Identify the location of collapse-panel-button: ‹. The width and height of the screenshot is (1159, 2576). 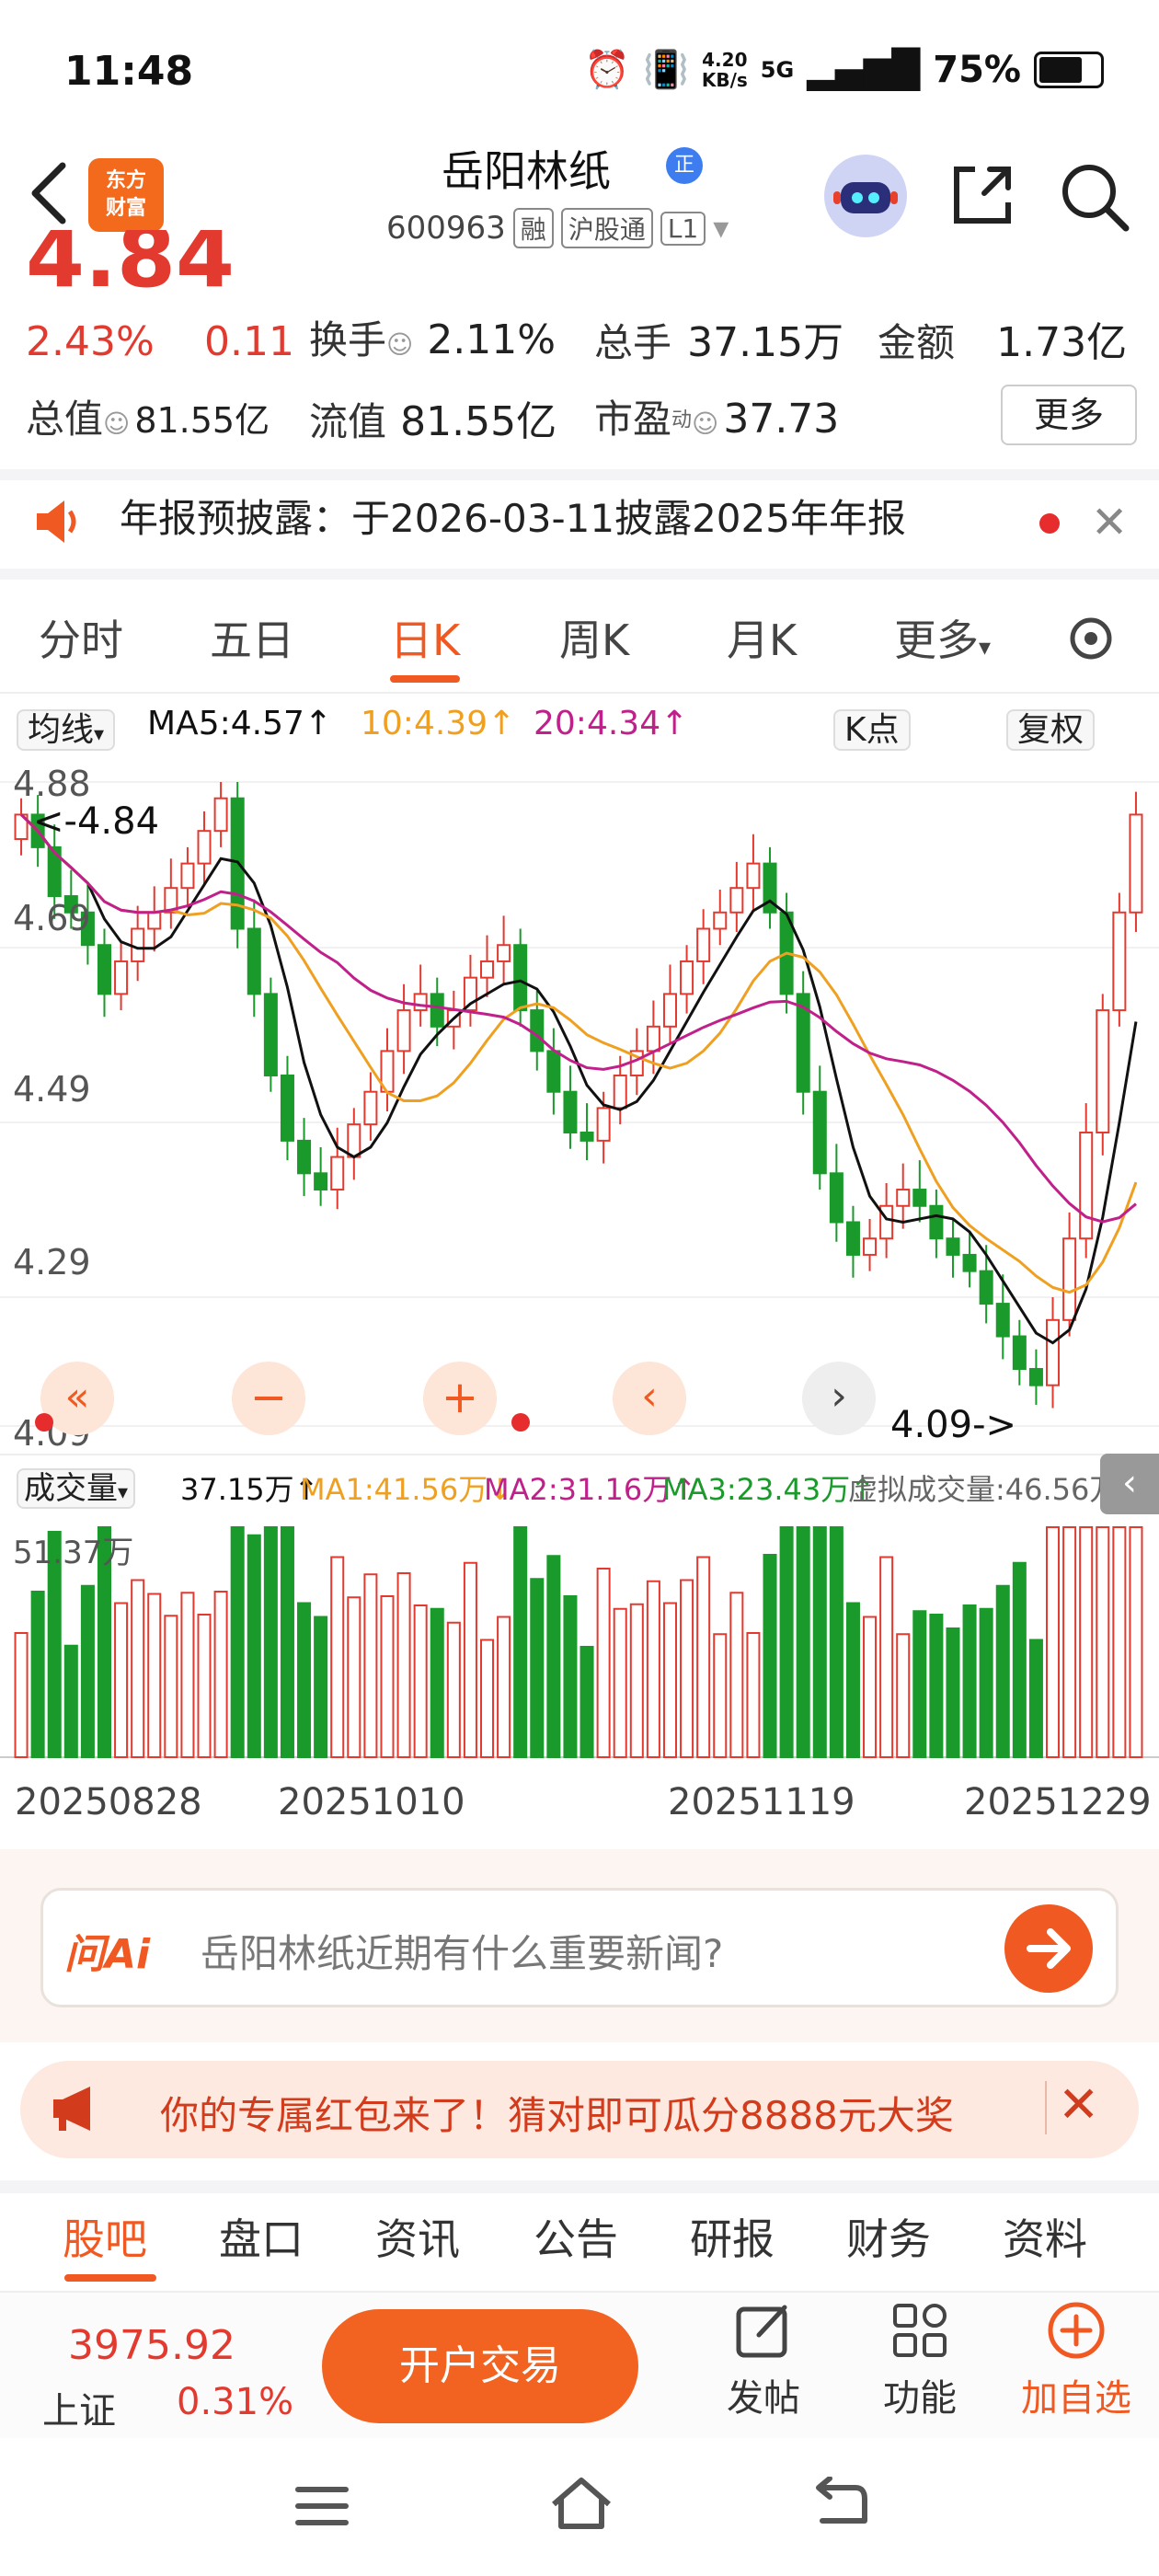
(1129, 1484).